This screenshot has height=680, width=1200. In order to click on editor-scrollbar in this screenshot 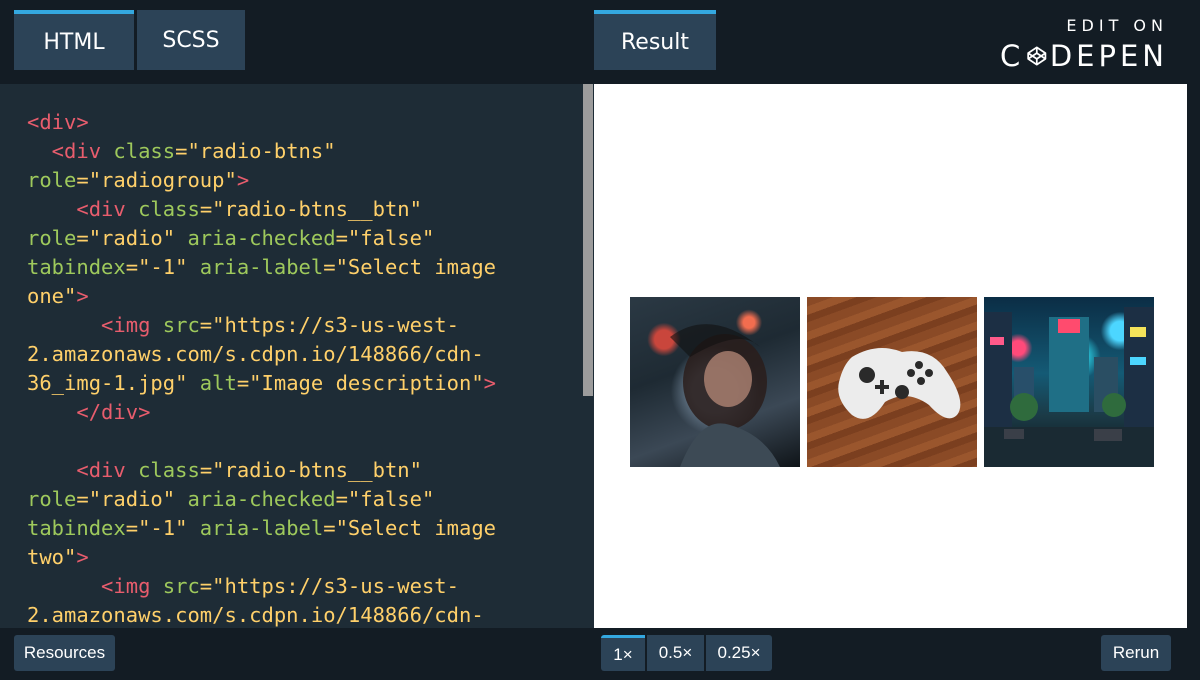, I will do `click(588, 240)`.